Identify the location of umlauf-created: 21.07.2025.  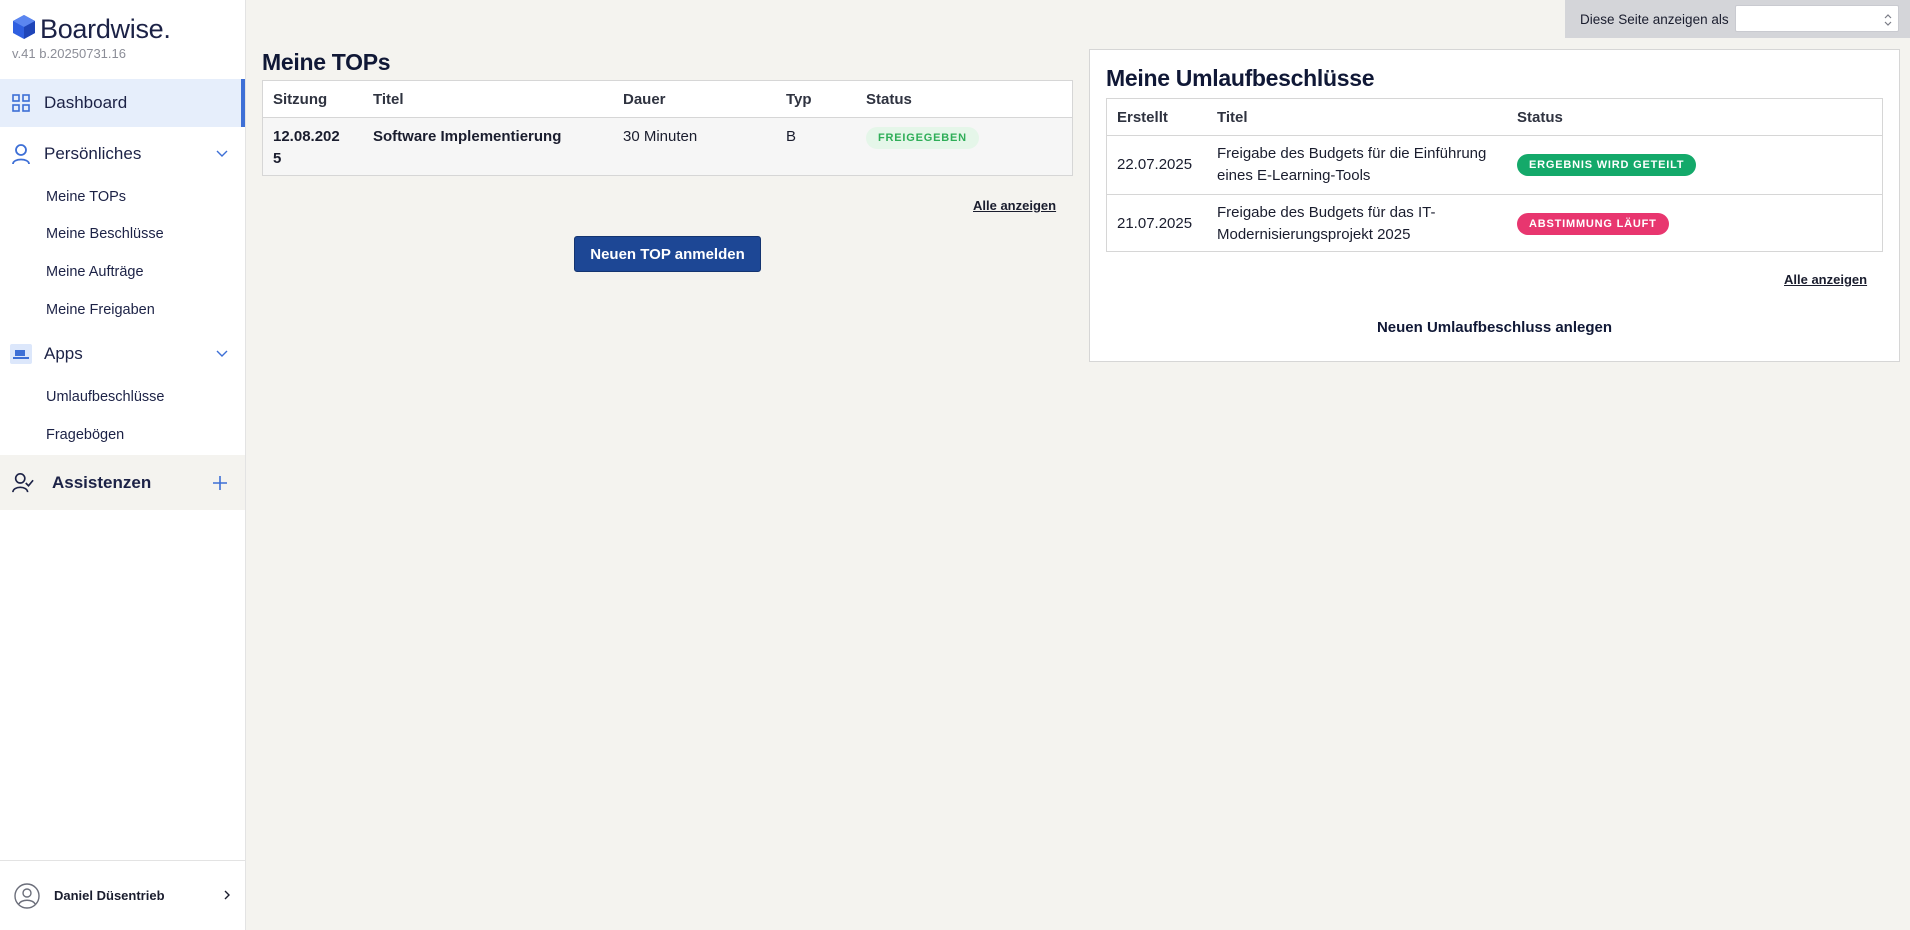
(1155, 223).